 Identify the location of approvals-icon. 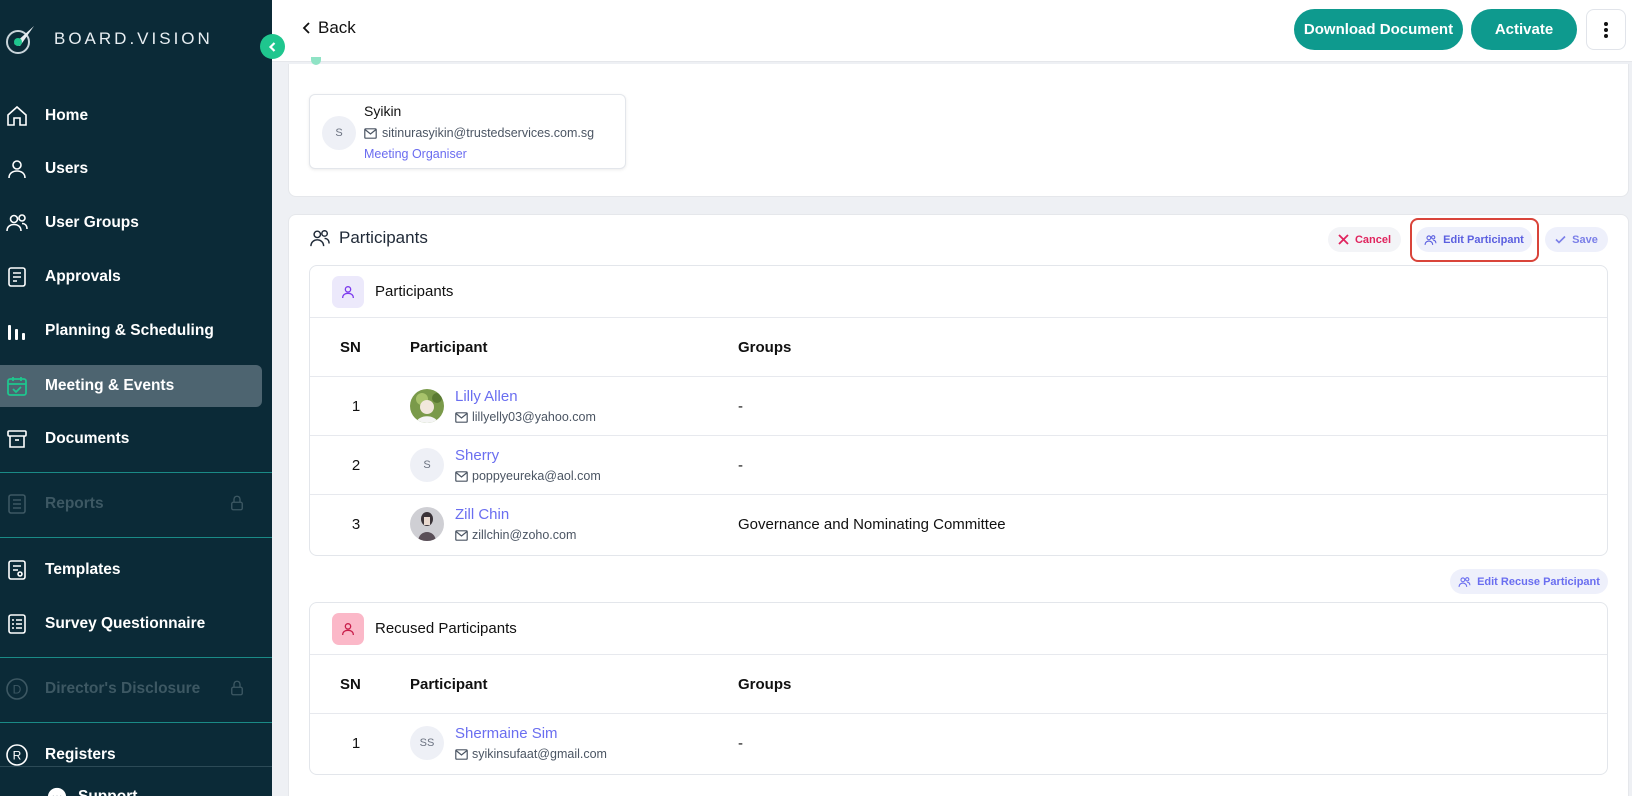
(17, 277).